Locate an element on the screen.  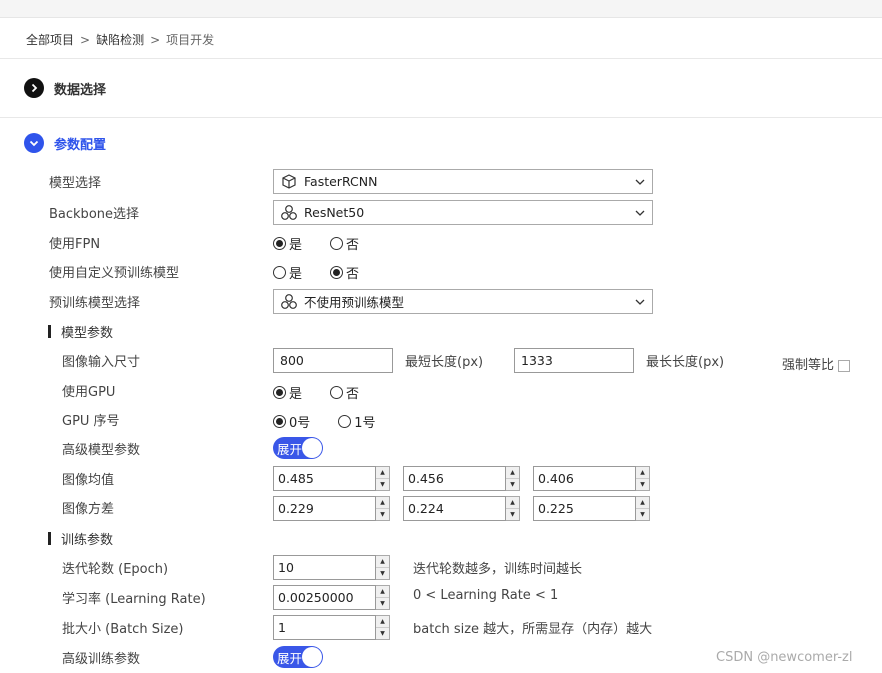
section-data-select-header: 数据选择 is located at coordinates (65, 88).